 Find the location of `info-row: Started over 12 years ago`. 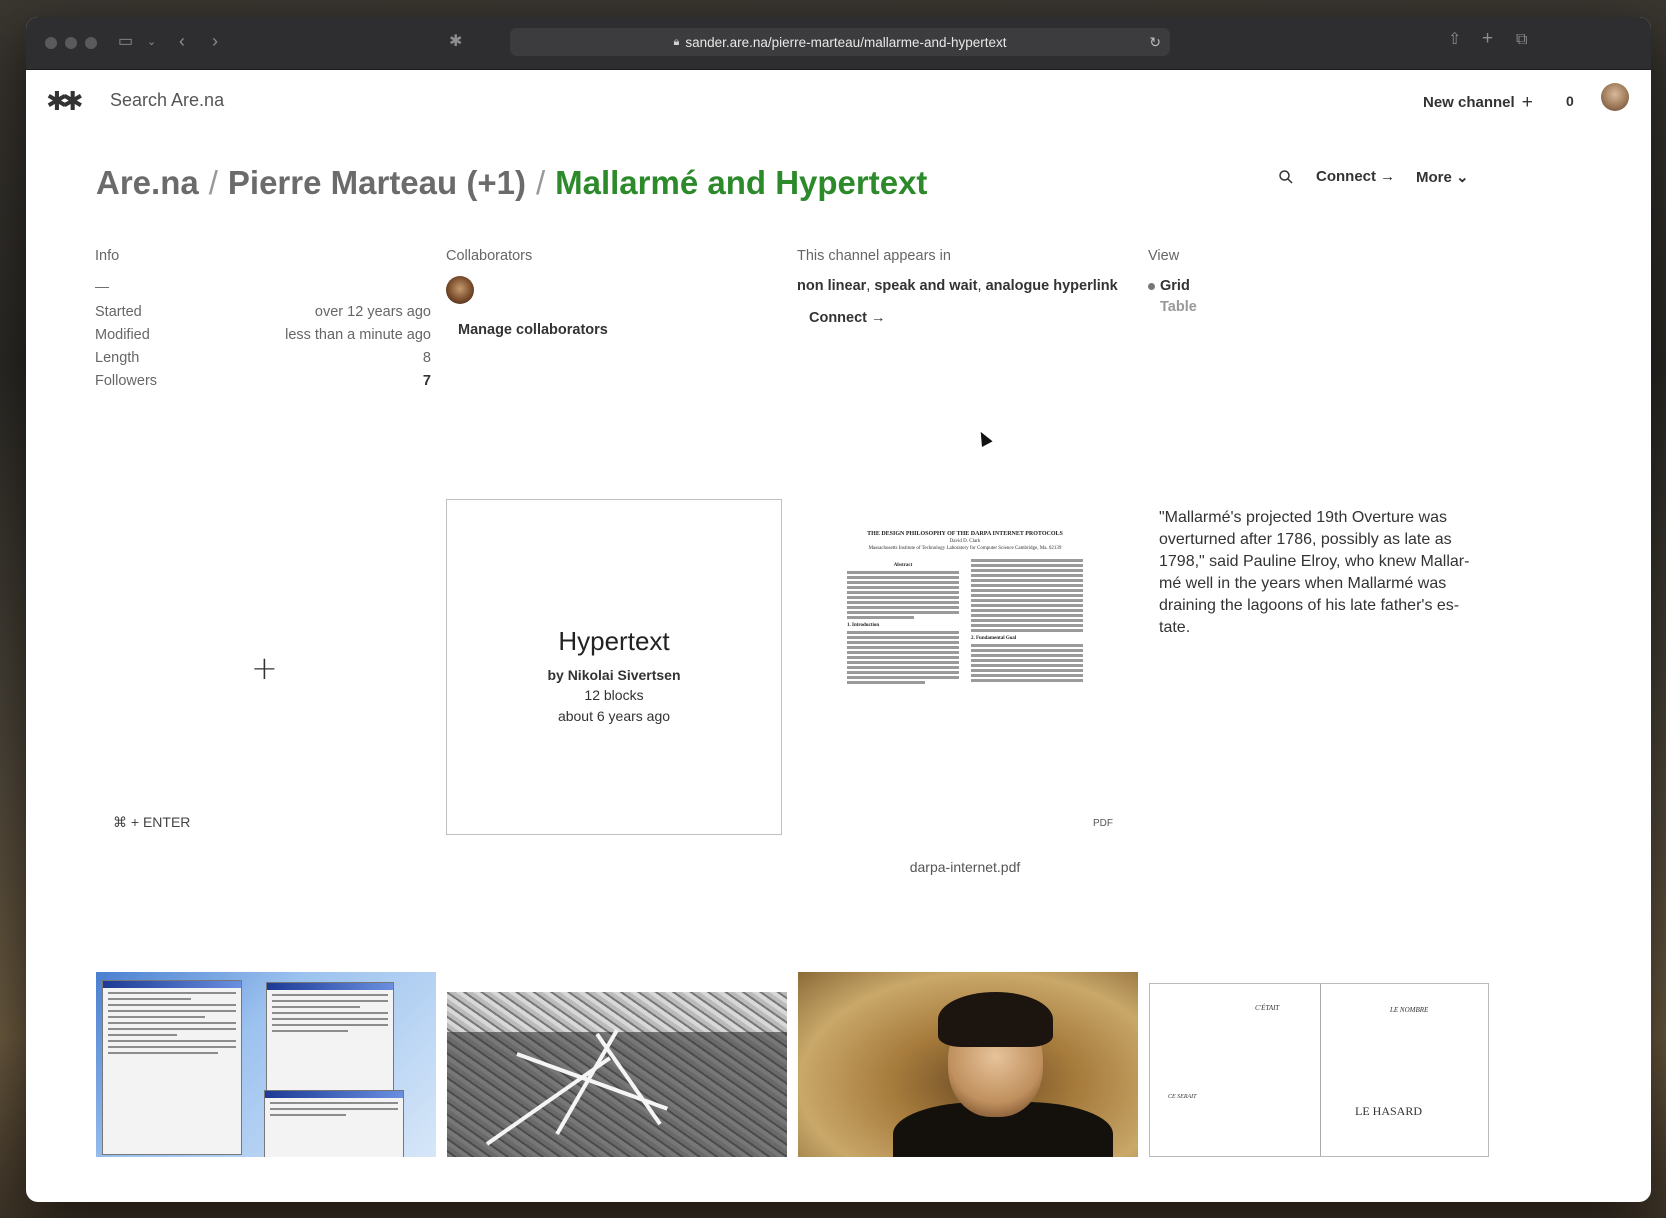

info-row: Started over 12 years ago is located at coordinates (263, 315).